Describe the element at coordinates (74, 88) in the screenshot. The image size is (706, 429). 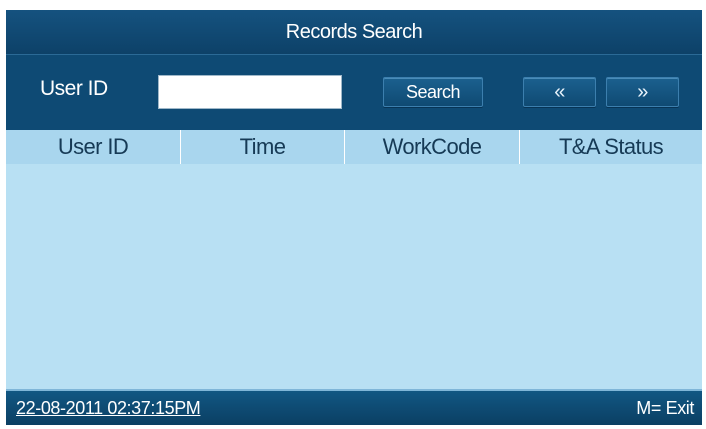
I see `user-id-label: User ID` at that location.